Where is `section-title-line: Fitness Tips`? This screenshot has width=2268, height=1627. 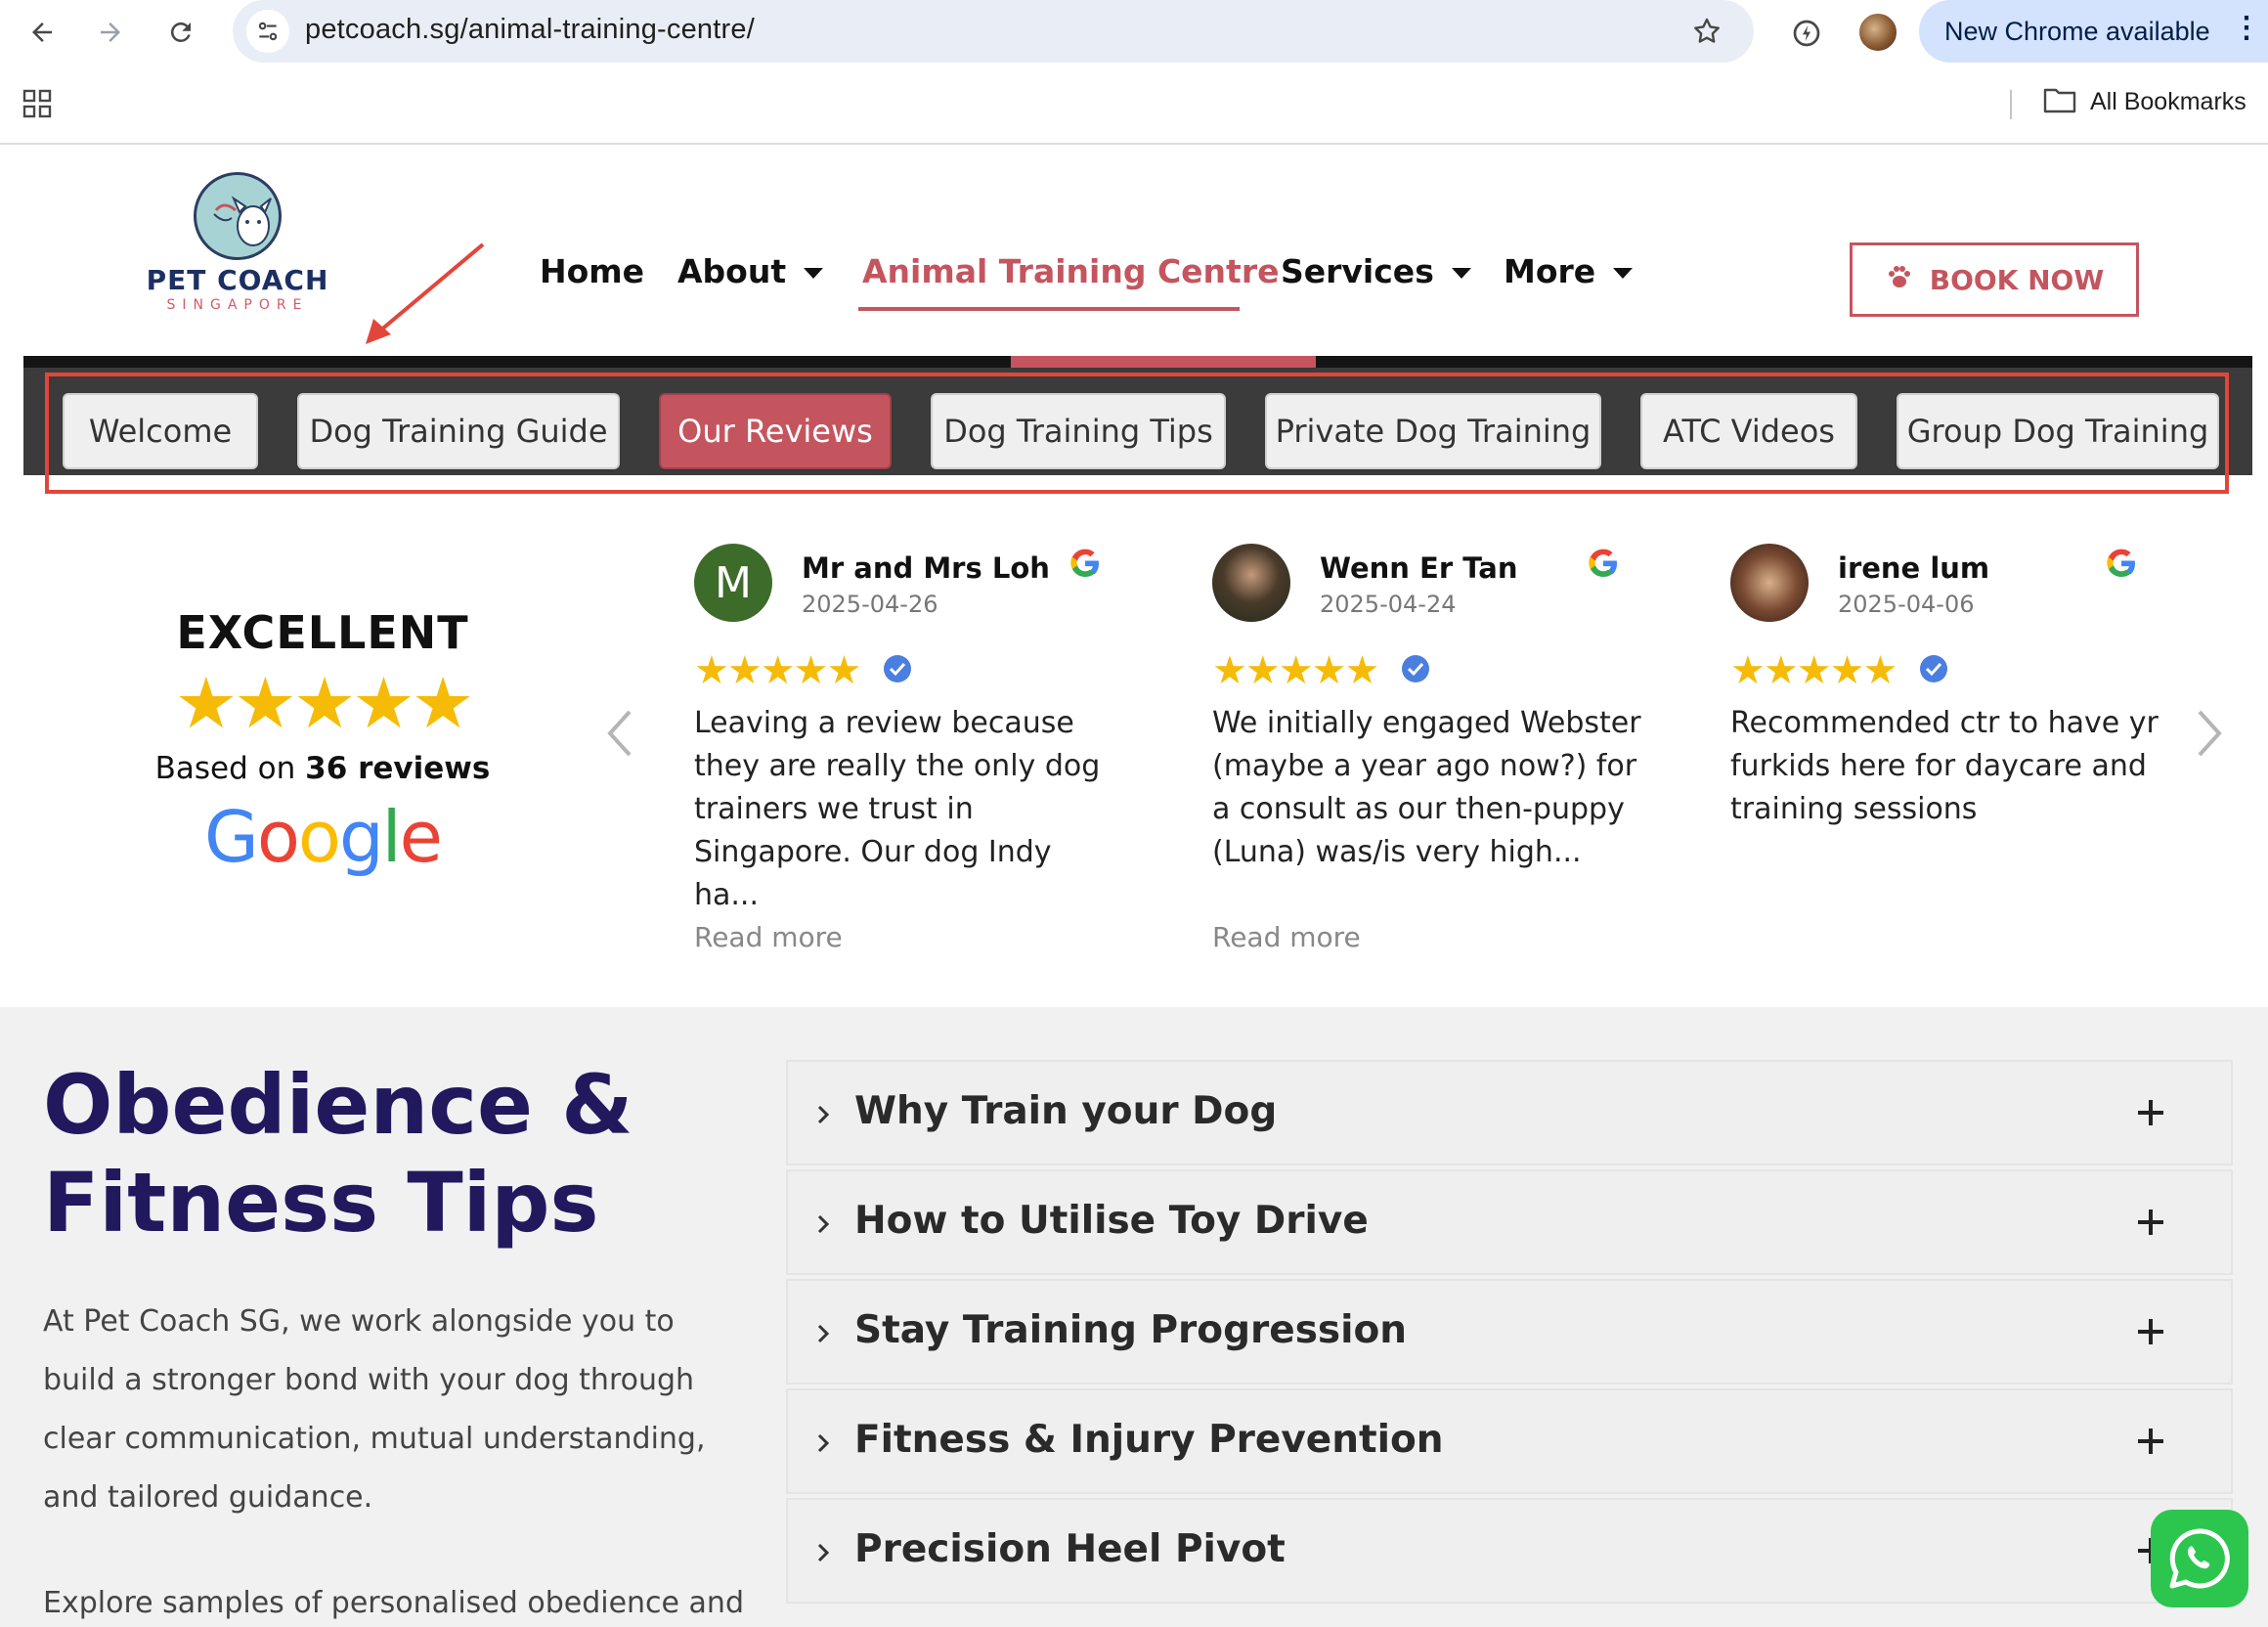
section-title-line: Fitness Tips is located at coordinates (321, 1203).